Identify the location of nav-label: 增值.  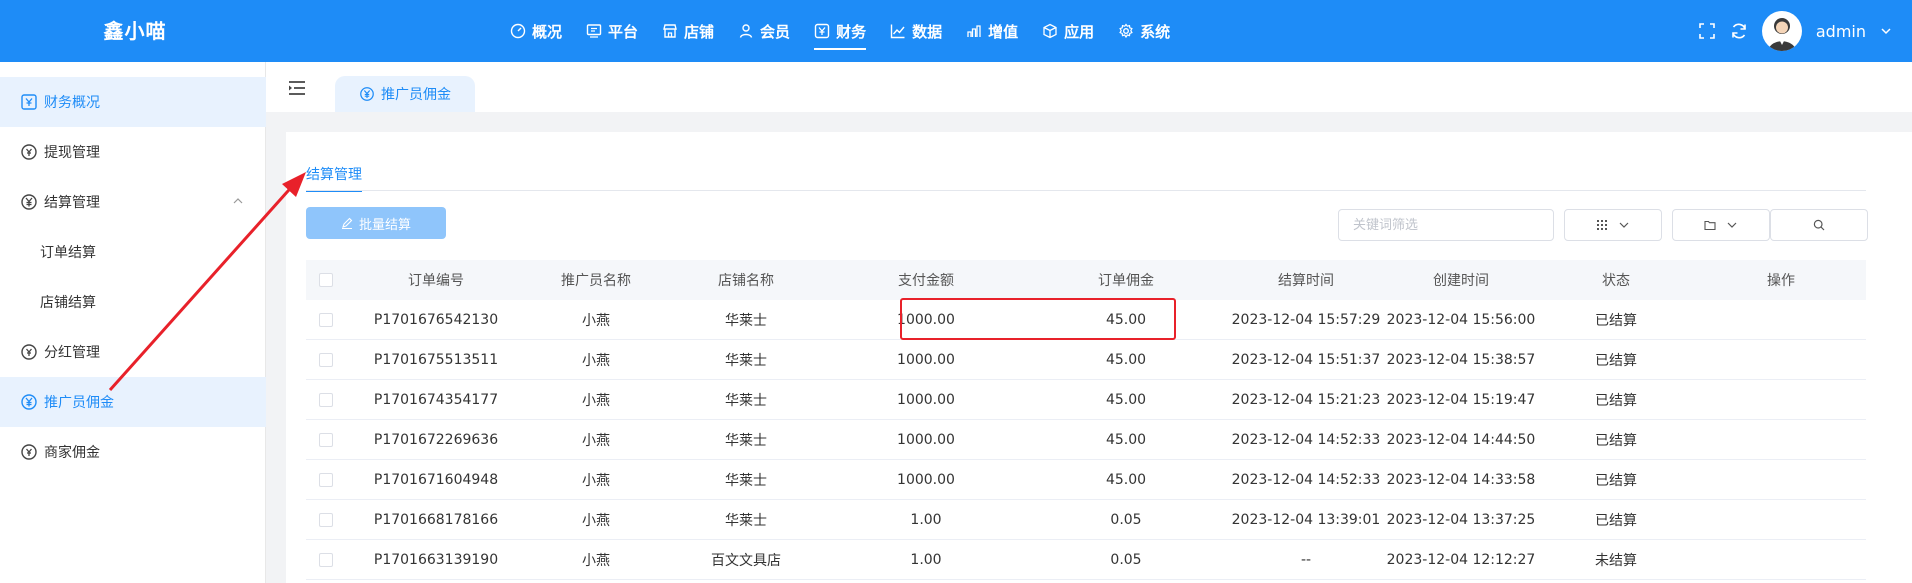
(1003, 31).